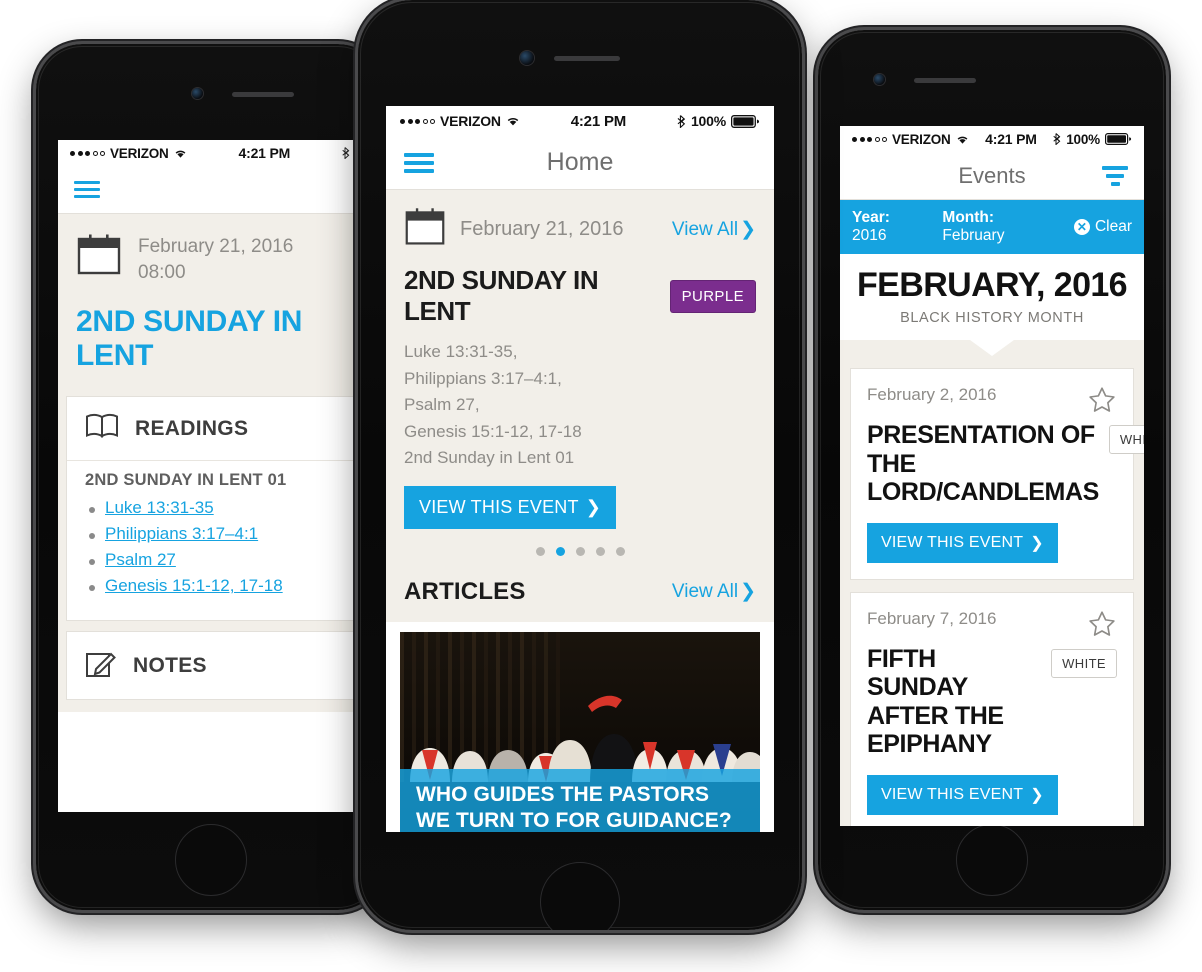 This screenshot has width=1202, height=972. I want to click on view-all-articles-link: View All ❯, so click(714, 591).